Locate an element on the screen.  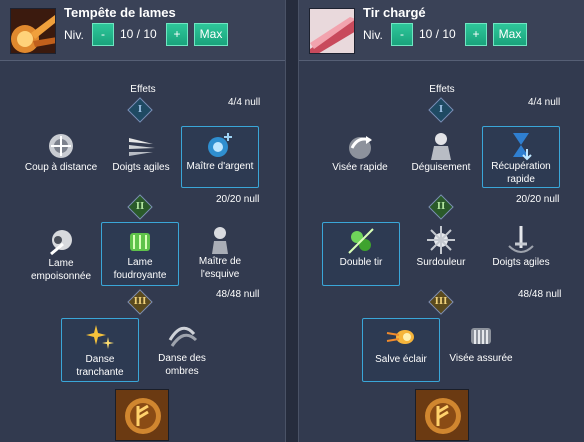
lightning-blade-icon is located at coordinates (140, 242).